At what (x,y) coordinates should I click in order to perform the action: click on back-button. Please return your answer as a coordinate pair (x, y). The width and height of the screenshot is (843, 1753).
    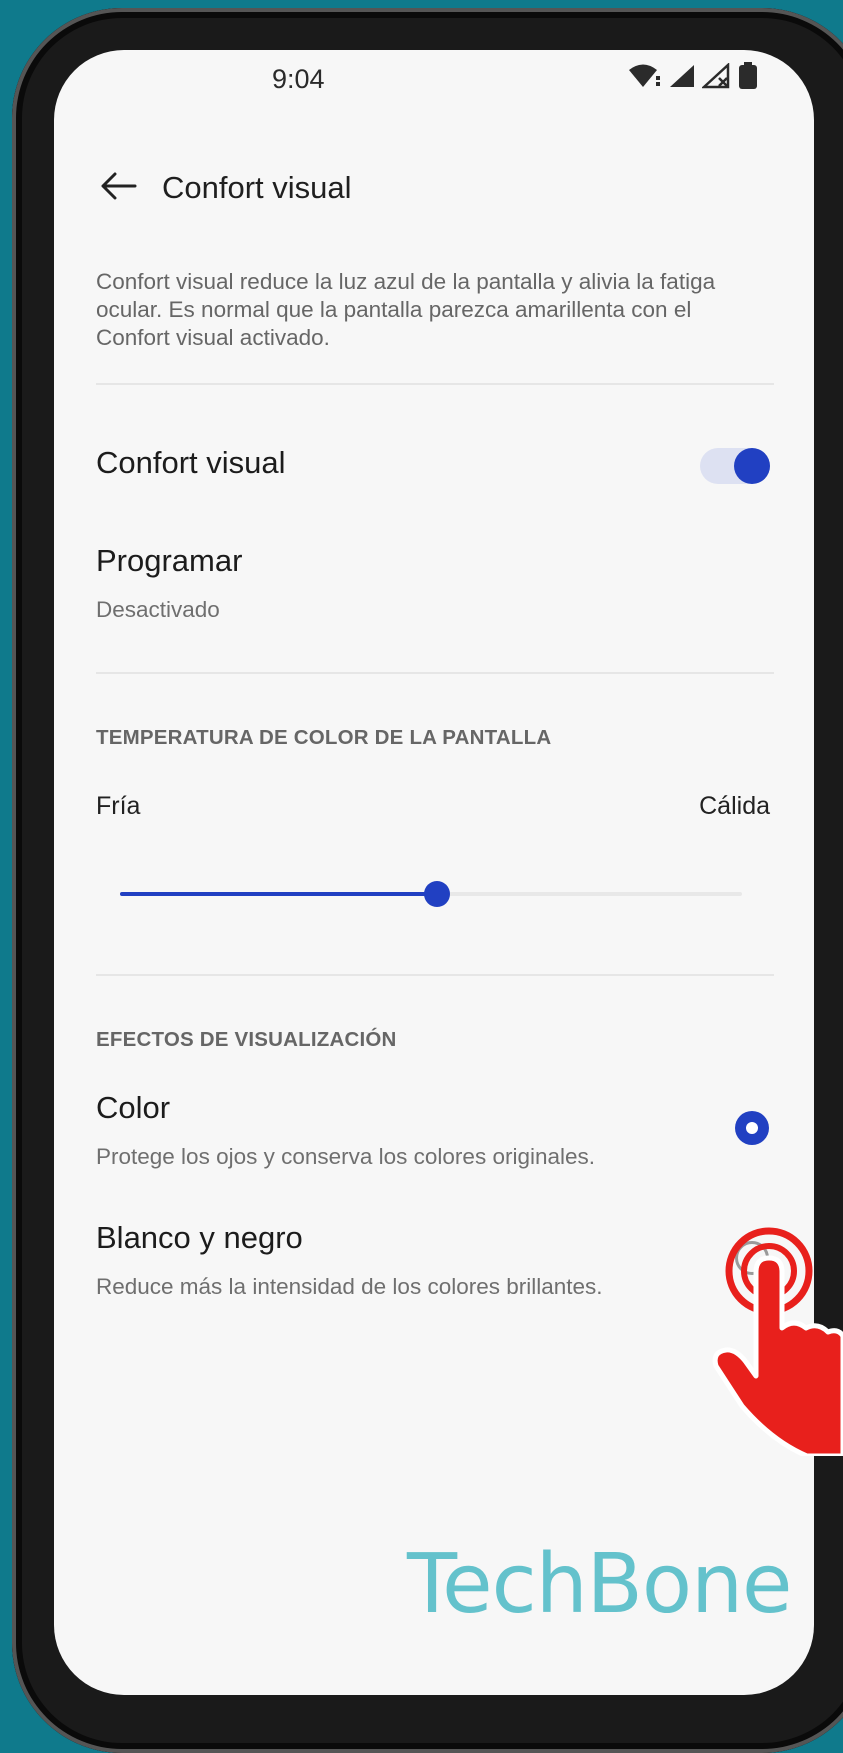
    Looking at the image, I should click on (118, 188).